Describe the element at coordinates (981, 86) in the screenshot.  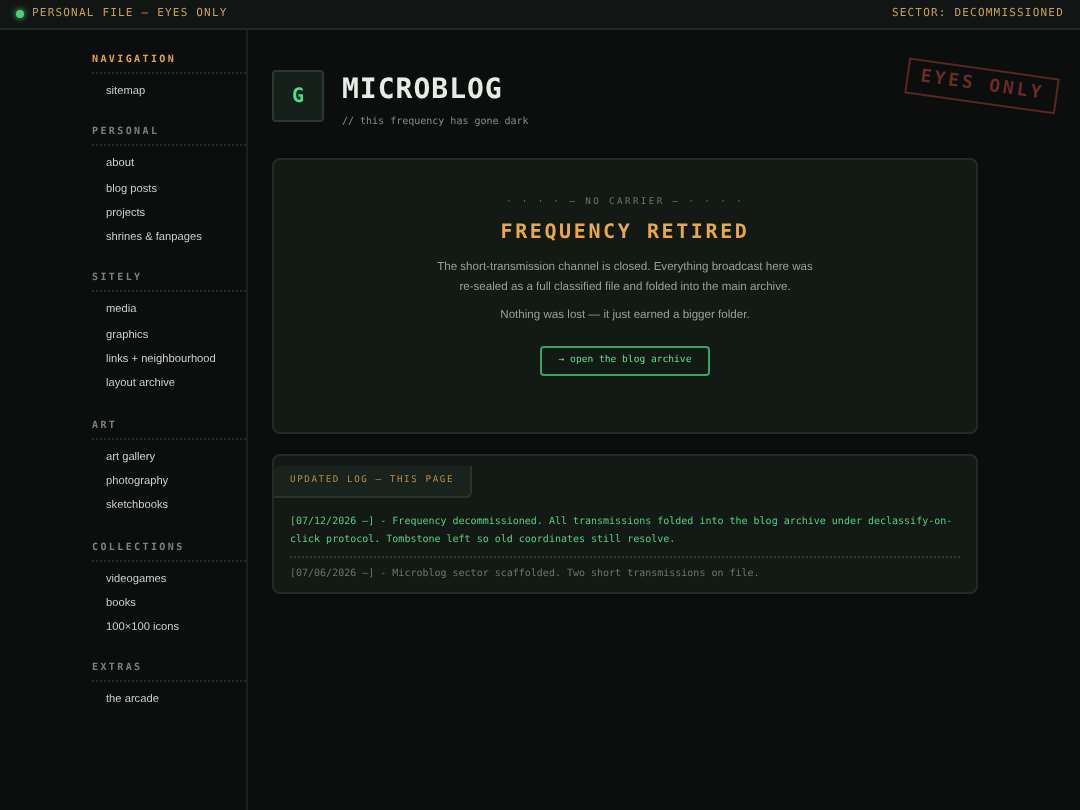
I see `stamp: EYES ONLY` at that location.